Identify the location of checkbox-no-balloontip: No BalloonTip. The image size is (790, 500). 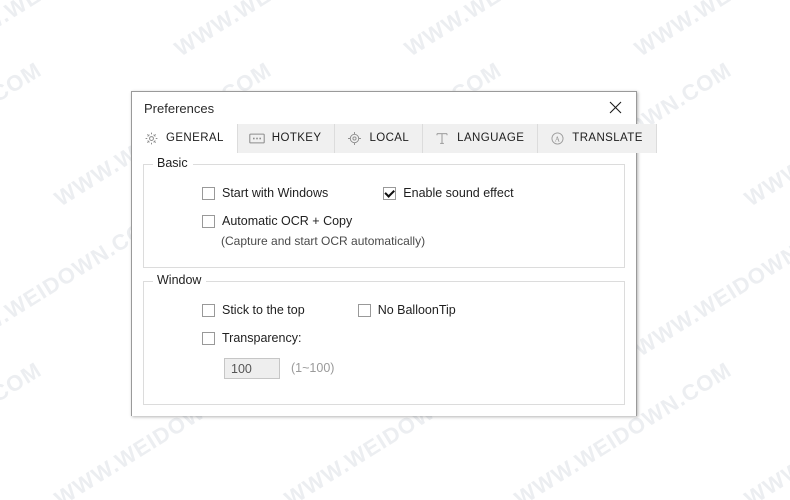
(406, 310).